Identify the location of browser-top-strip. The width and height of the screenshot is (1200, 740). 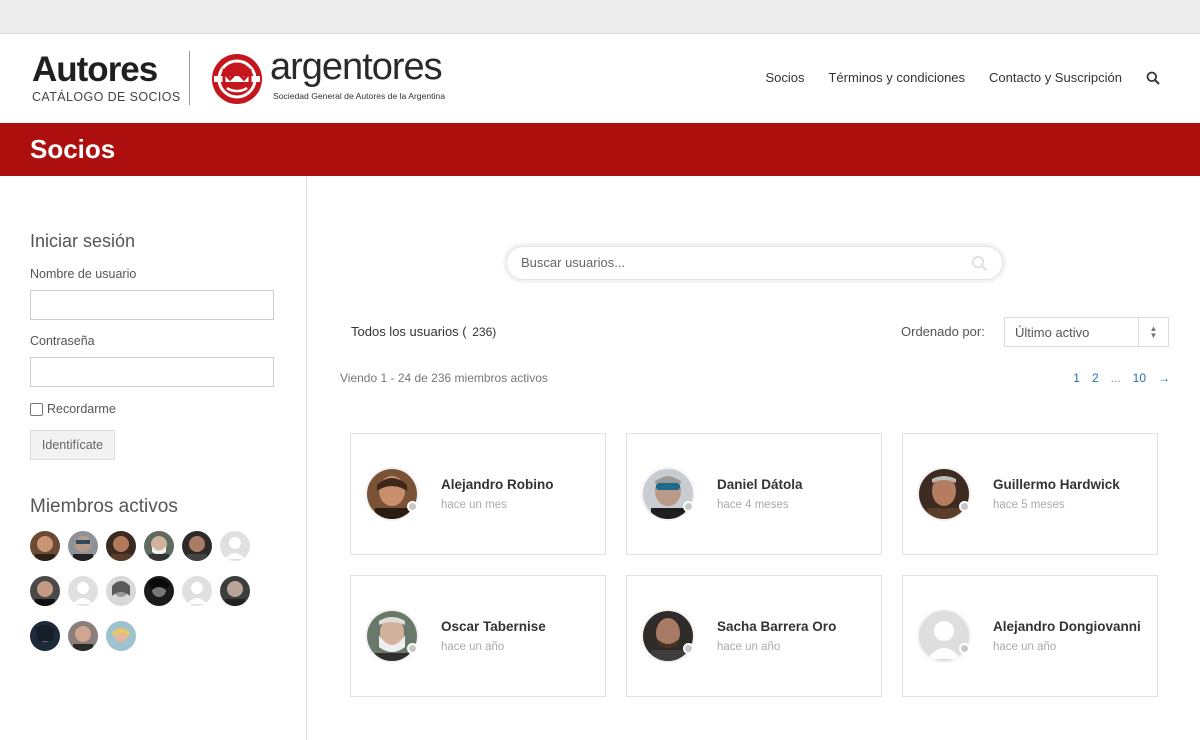
(600, 17).